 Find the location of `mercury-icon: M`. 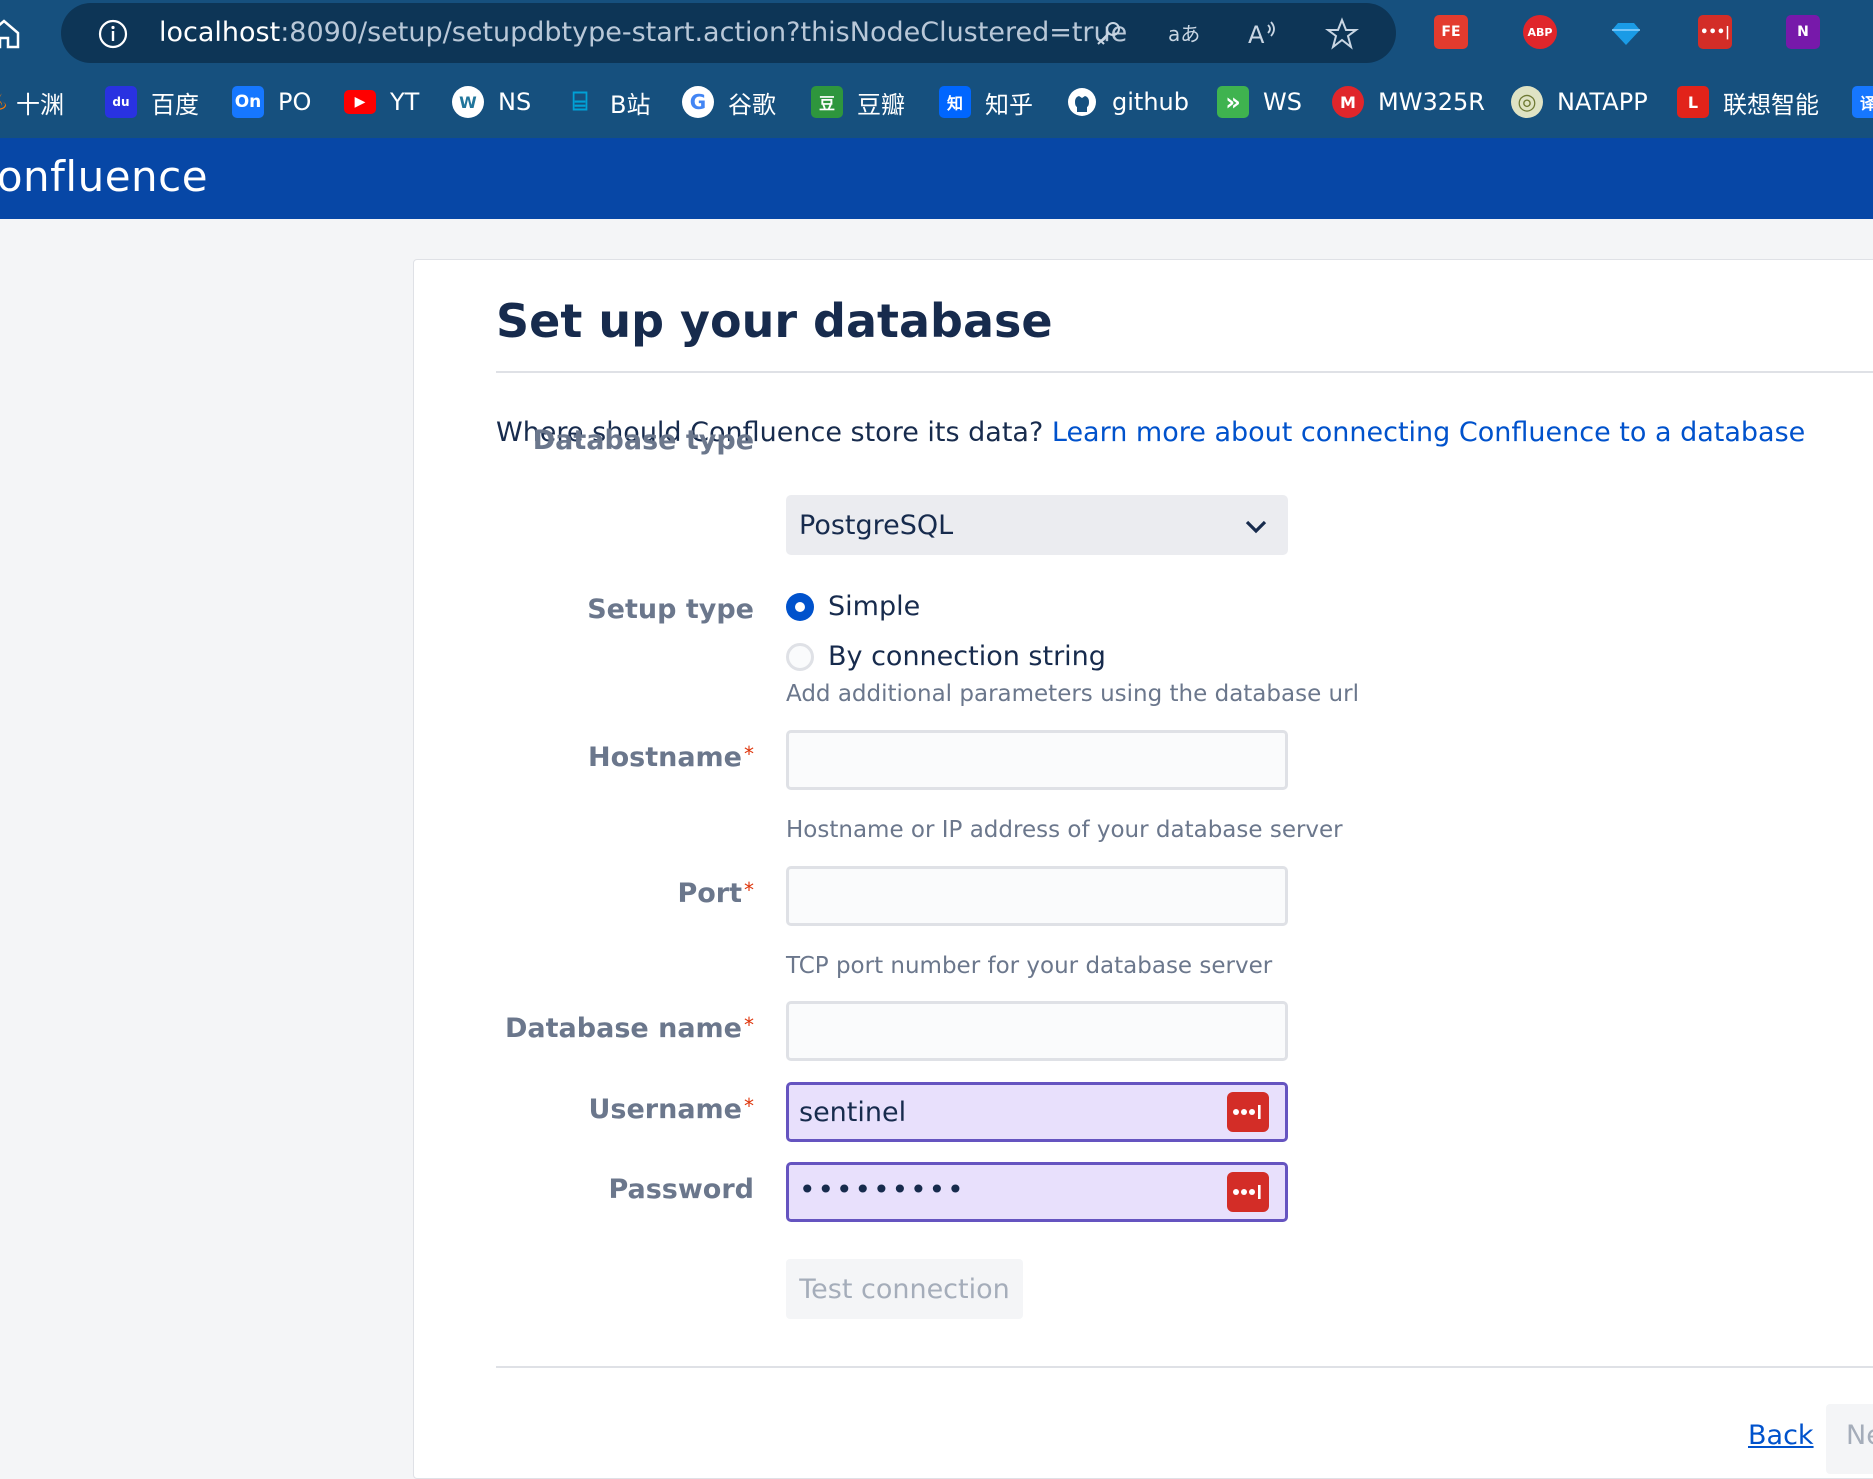

mercury-icon: M is located at coordinates (1348, 102).